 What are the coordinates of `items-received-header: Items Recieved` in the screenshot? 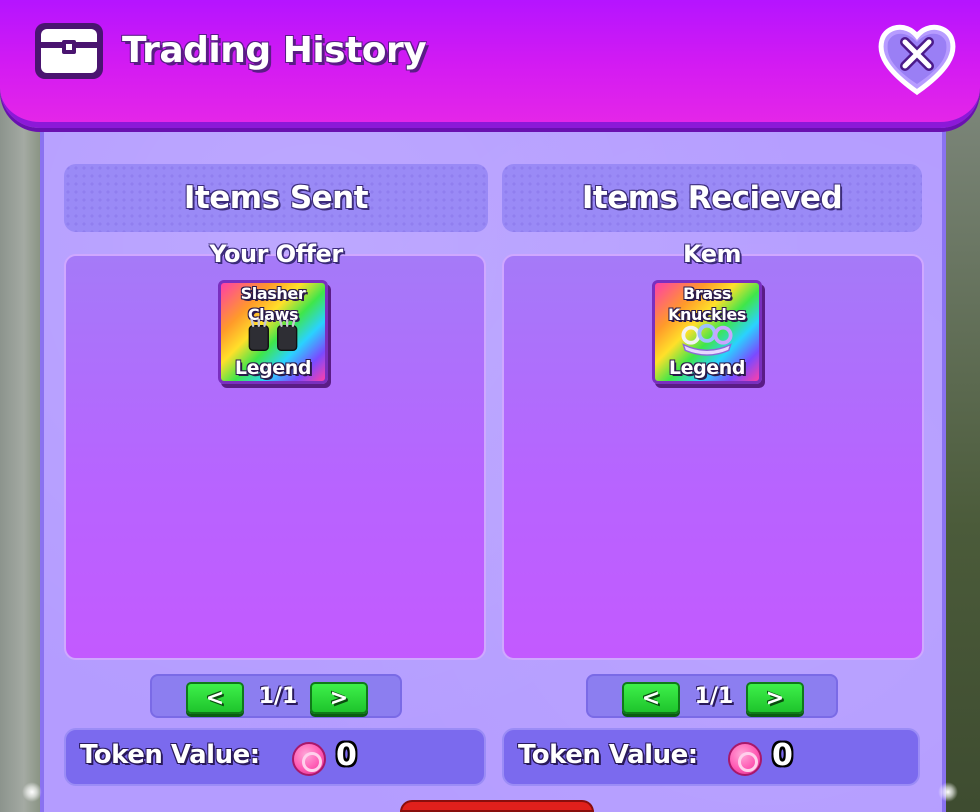 It's located at (712, 198).